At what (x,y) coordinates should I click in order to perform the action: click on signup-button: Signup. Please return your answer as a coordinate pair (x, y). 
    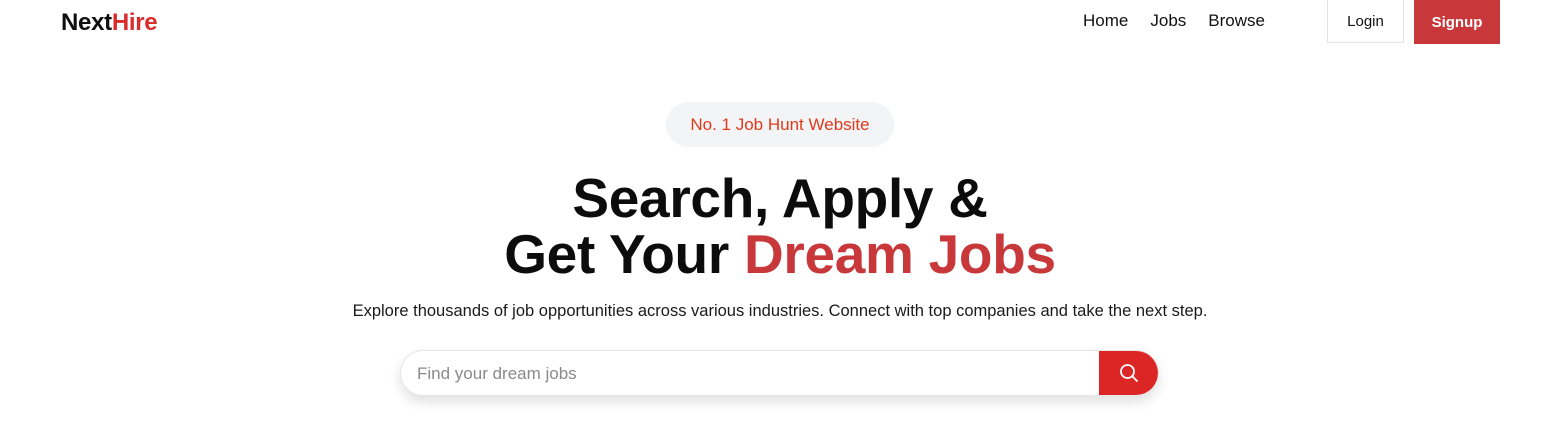
    Looking at the image, I should click on (1457, 22).